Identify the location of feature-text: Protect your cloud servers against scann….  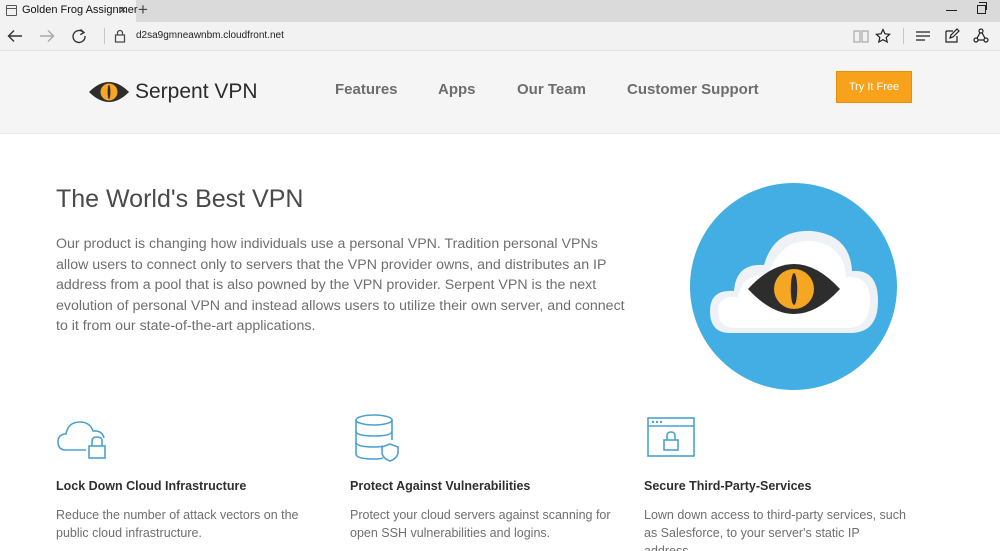
(480, 524).